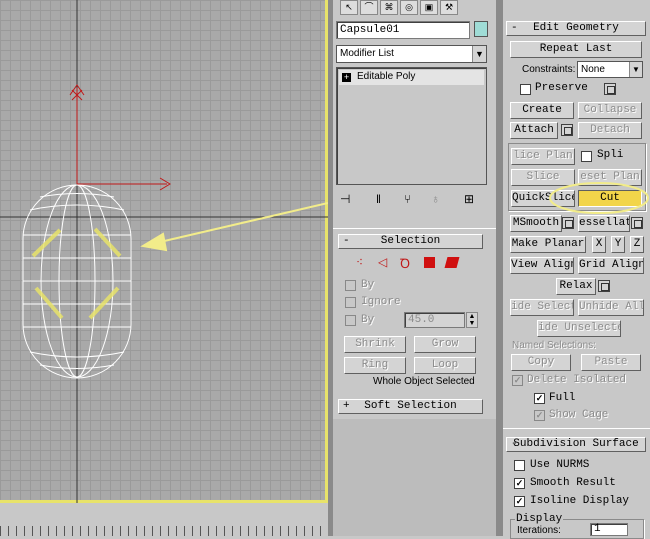  I want to click on split-checkbox, so click(586, 156).